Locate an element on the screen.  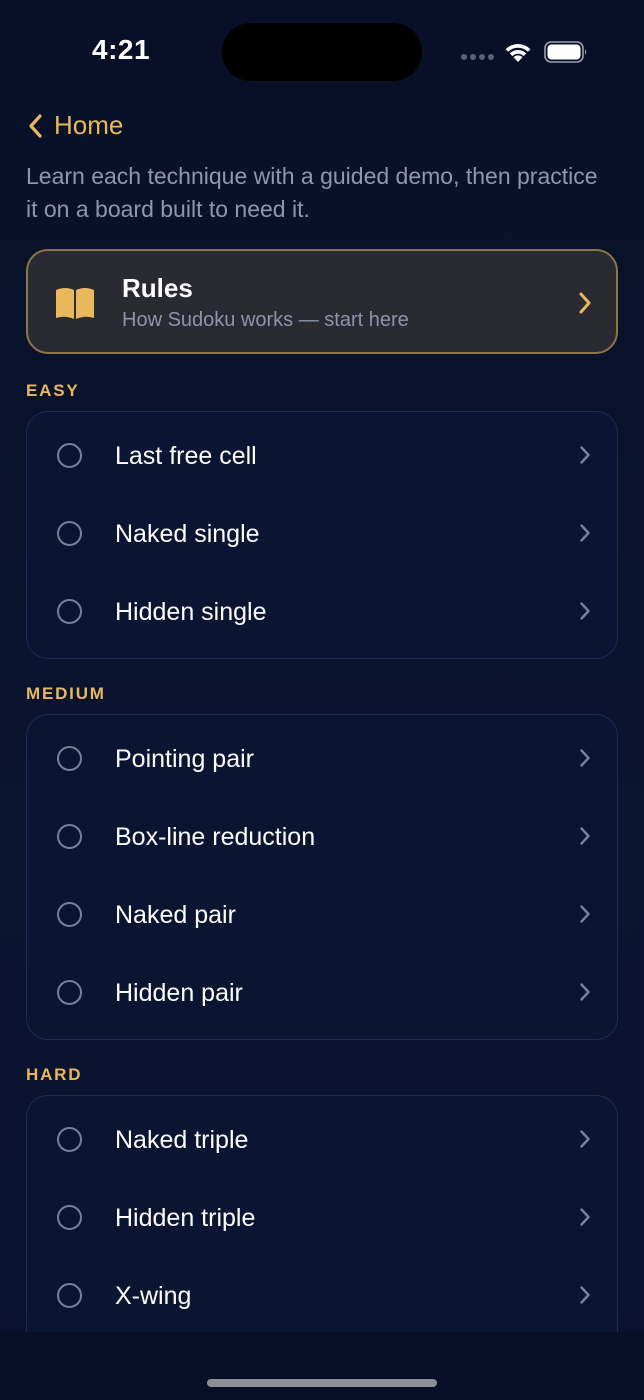
back-button-label: Home is located at coordinates (89, 125).